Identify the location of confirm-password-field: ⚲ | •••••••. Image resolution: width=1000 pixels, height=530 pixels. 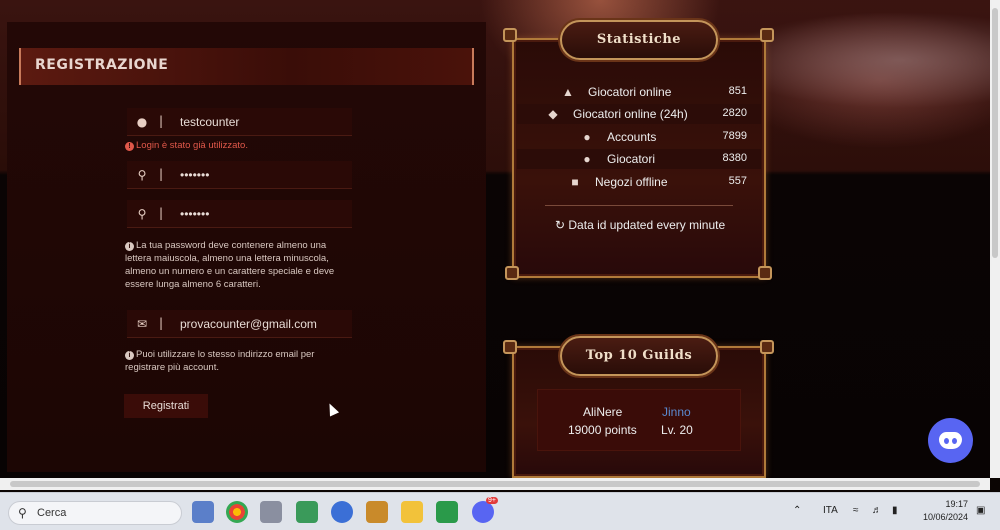
(239, 214).